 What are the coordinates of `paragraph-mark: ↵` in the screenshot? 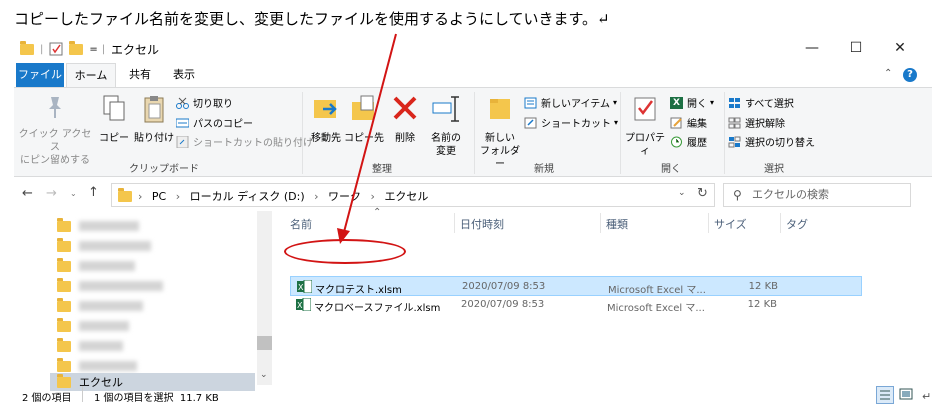 It's located at (927, 396).